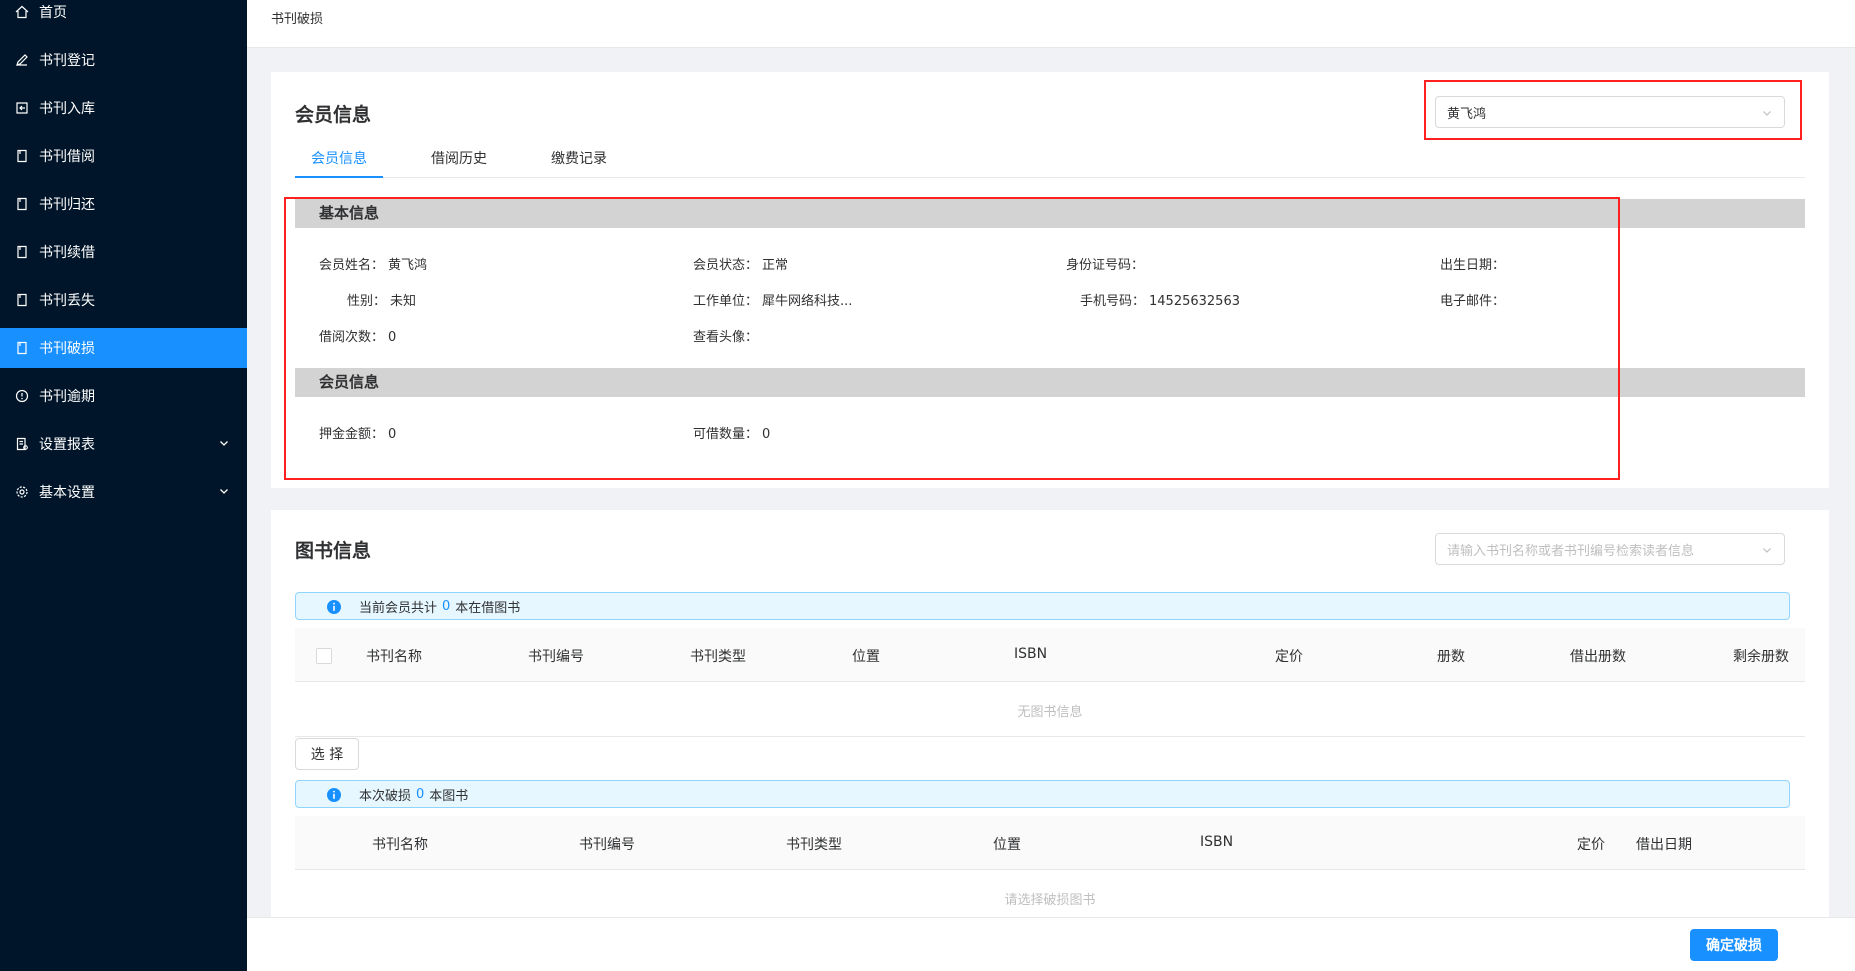 Image resolution: width=1855 pixels, height=971 pixels. What do you see at coordinates (1050, 736) in the screenshot?
I see `divider` at bounding box center [1050, 736].